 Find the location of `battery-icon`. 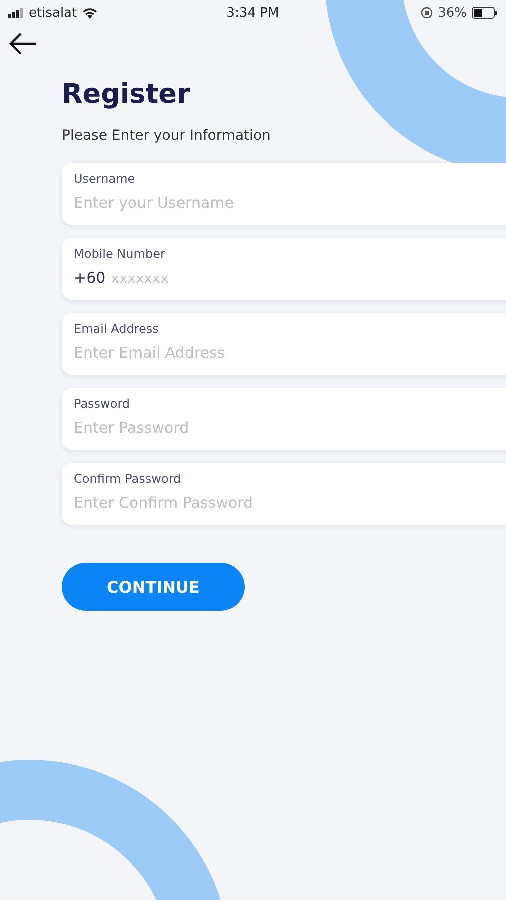

battery-icon is located at coordinates (485, 13).